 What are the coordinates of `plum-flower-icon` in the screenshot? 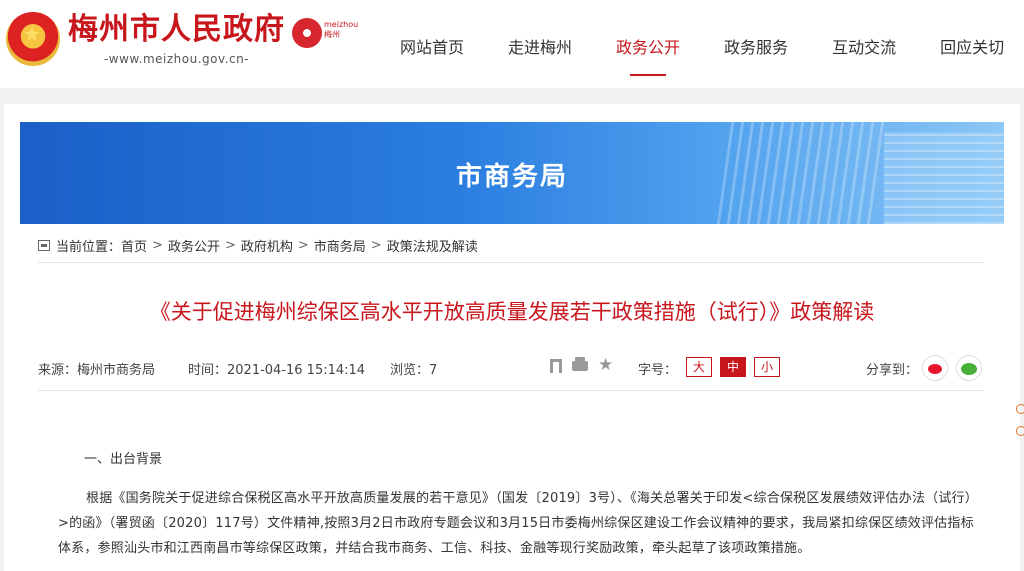 It's located at (307, 33).